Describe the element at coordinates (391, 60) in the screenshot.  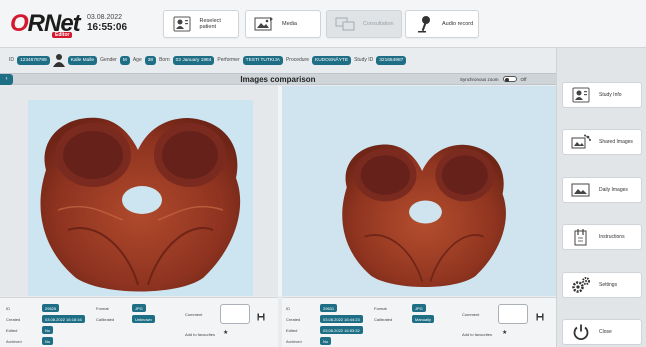
I see `study-id-value: 321654987` at that location.